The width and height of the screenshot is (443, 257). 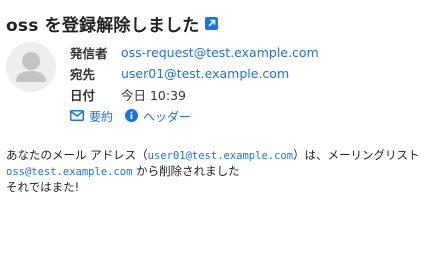 What do you see at coordinates (356, 155) in the screenshot?
I see `body-line-1-suffix: ）は、メーリングリスト` at bounding box center [356, 155].